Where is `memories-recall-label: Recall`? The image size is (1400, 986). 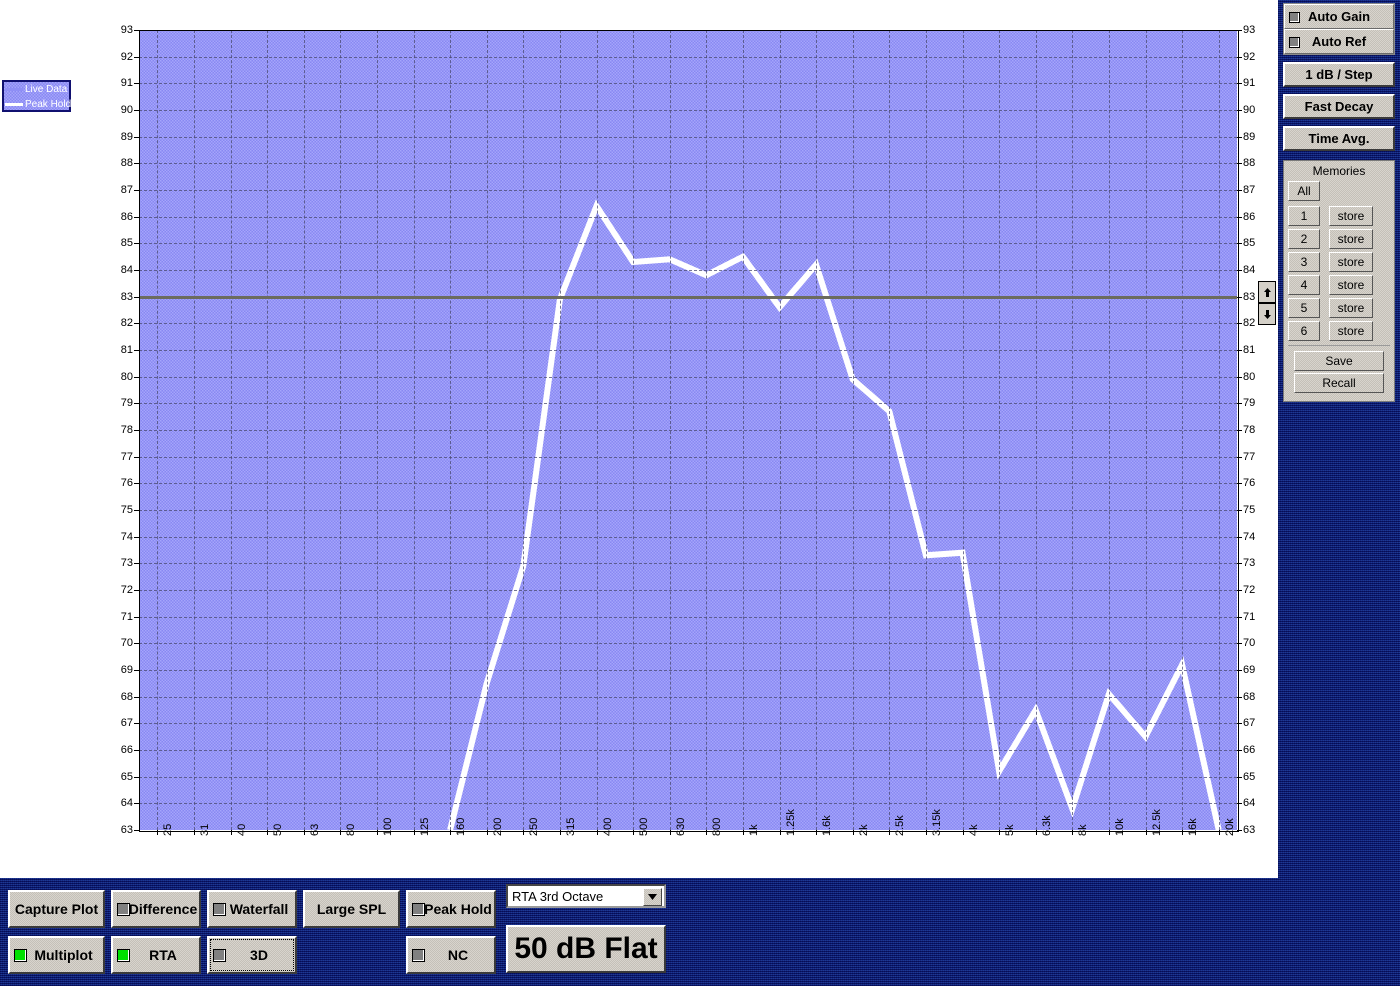 memories-recall-label: Recall is located at coordinates (1339, 383).